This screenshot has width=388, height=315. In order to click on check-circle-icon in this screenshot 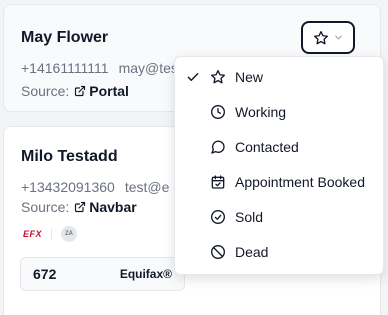, I will do `click(218, 216)`.